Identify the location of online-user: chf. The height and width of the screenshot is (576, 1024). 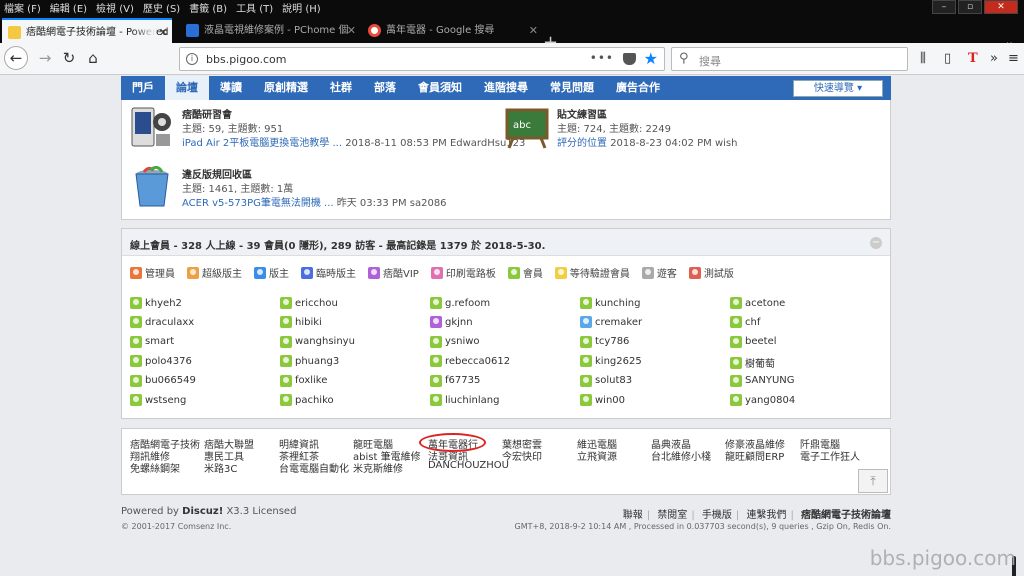
(745, 322).